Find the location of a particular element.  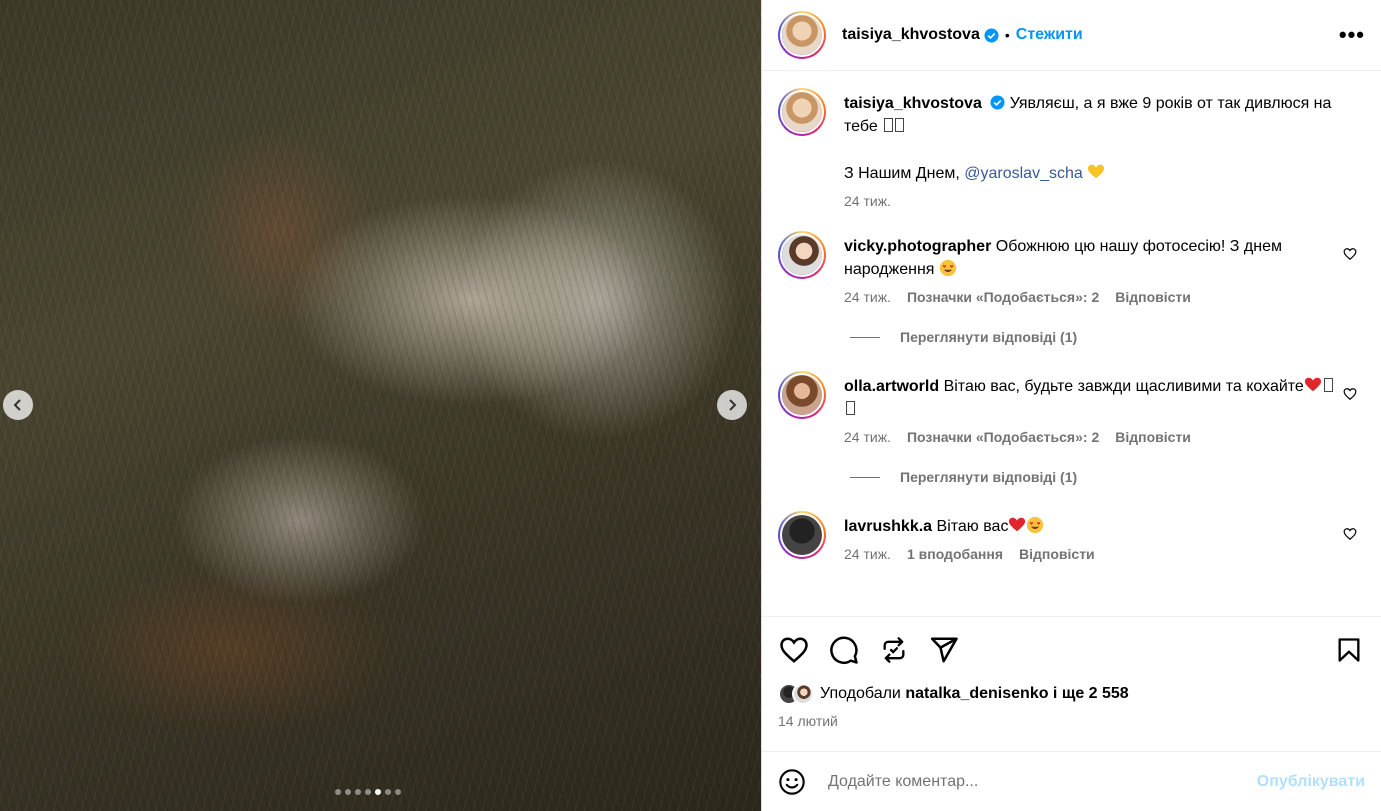

author-username: taisiya_khvostova is located at coordinates (911, 35).